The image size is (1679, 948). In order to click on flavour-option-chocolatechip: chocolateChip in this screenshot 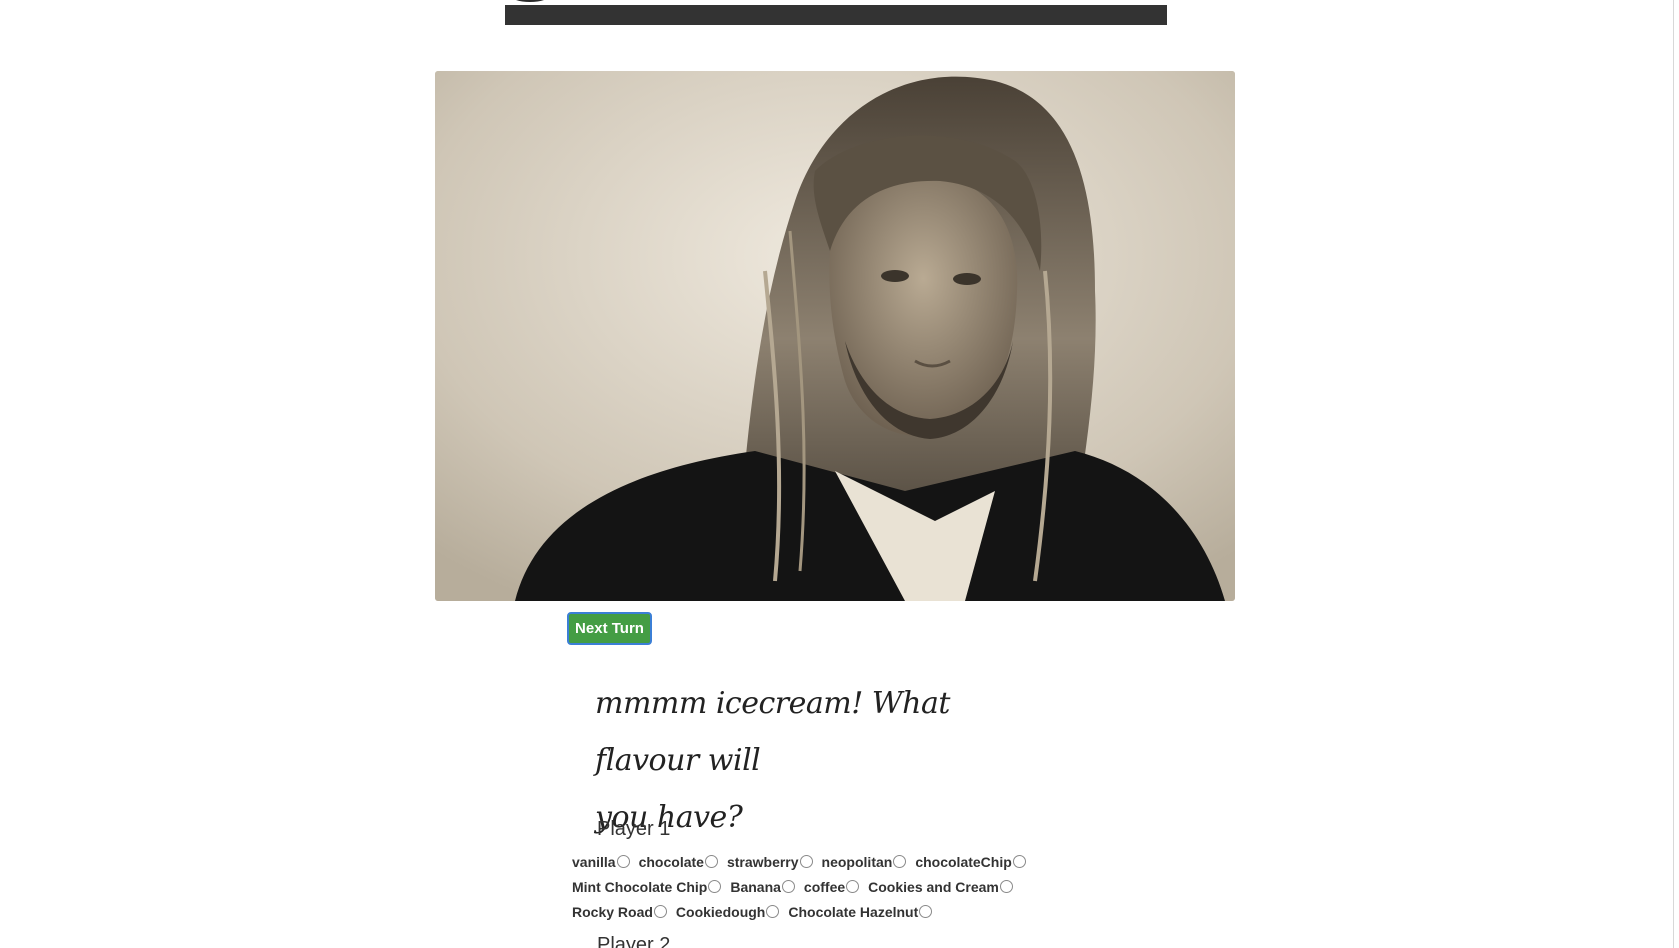, I will do `click(970, 861)`.